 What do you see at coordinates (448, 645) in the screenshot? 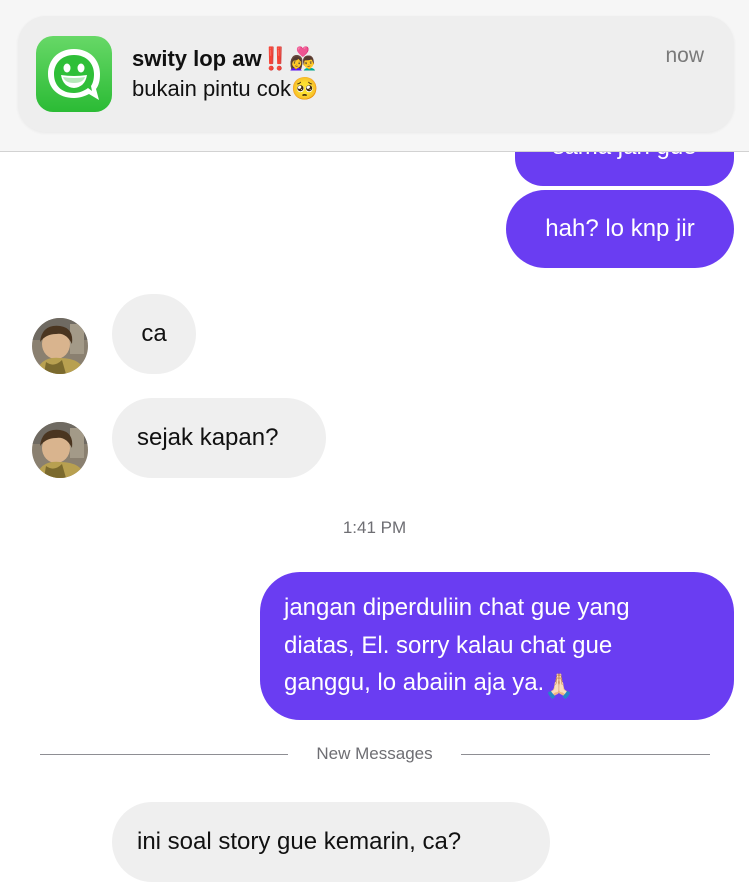
I see `message-text-line: diatas, El. sorry kalau chat gue` at bounding box center [448, 645].